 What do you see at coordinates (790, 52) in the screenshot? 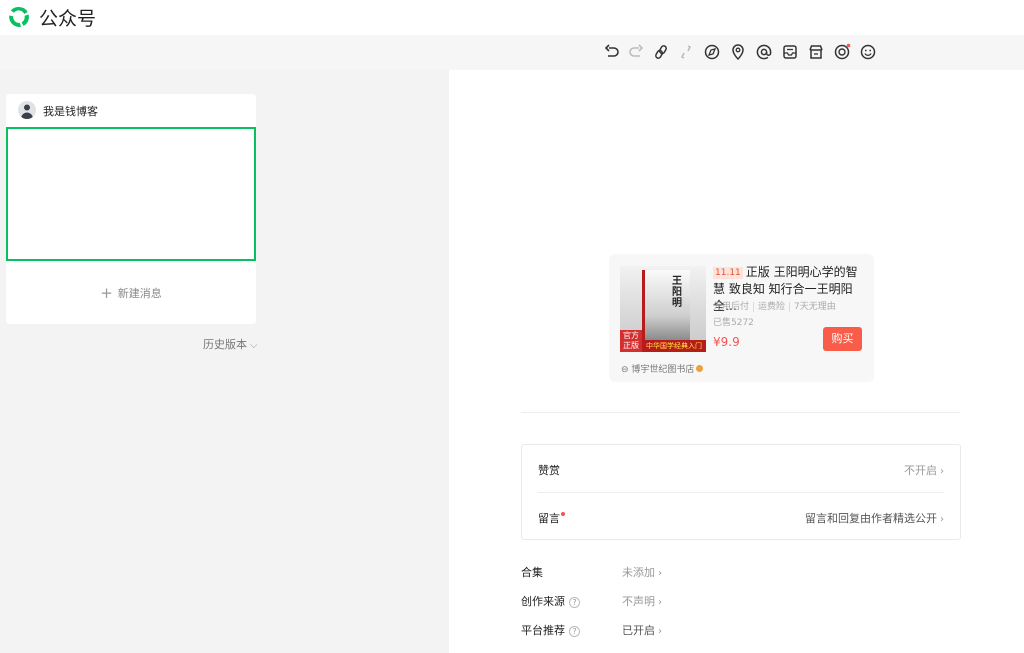
I see `inbox-icon` at bounding box center [790, 52].